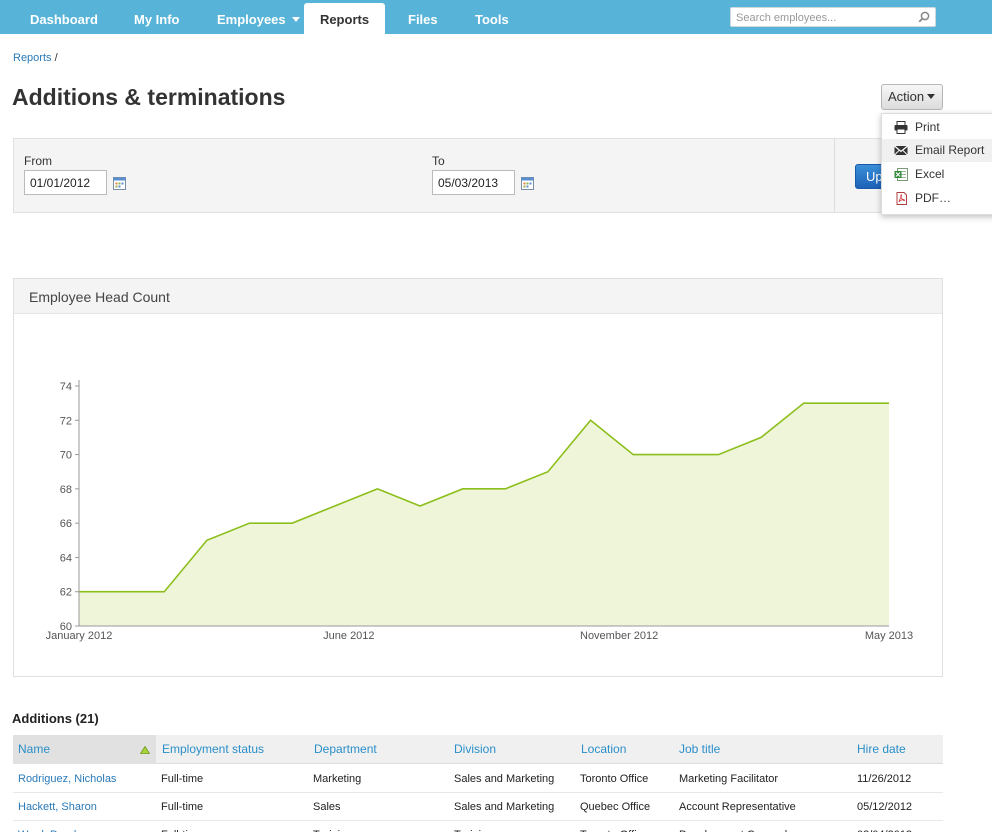 The height and width of the screenshot is (832, 992). Describe the element at coordinates (67, 779) in the screenshot. I see `employee-name-link: Rodriguez, Nicholas` at that location.